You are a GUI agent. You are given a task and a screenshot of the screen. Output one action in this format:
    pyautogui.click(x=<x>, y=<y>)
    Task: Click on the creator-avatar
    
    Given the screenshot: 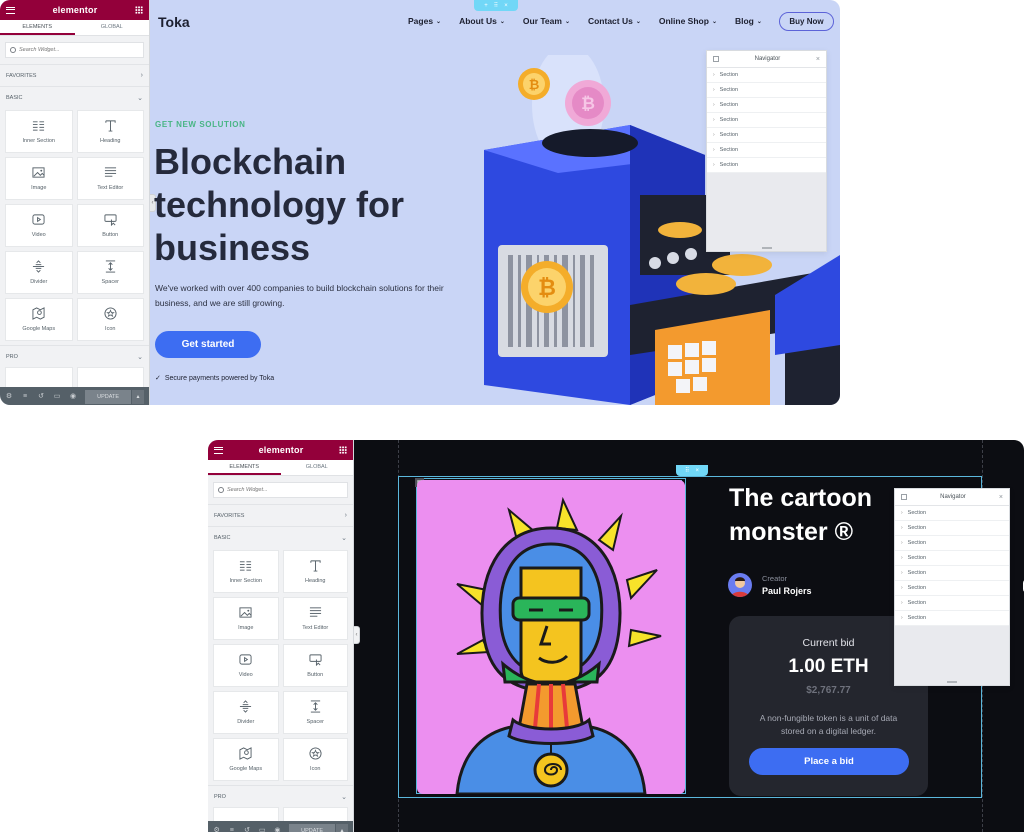 What is the action you would take?
    pyautogui.click(x=740, y=585)
    